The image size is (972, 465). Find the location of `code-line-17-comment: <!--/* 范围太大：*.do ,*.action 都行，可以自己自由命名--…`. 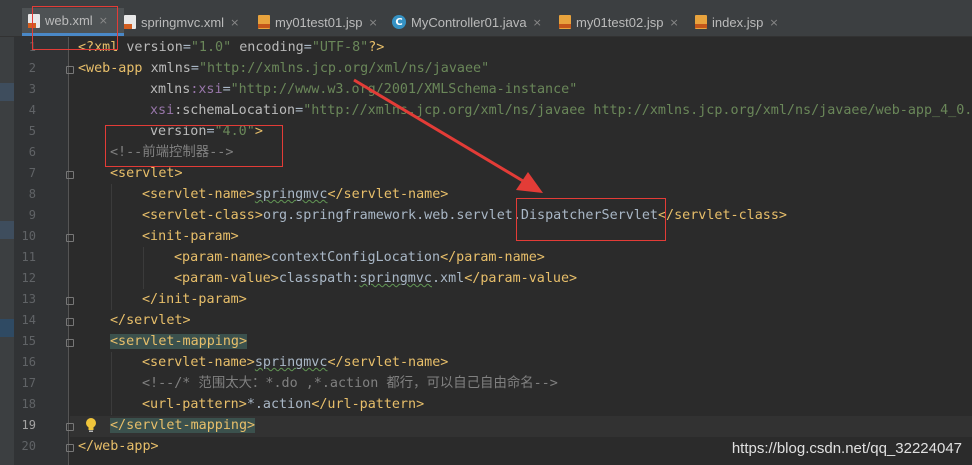

code-line-17-comment: <!--/* 范围太大：*.do ,*.action 都行，可以自己自由命名--… is located at coordinates (350, 383).